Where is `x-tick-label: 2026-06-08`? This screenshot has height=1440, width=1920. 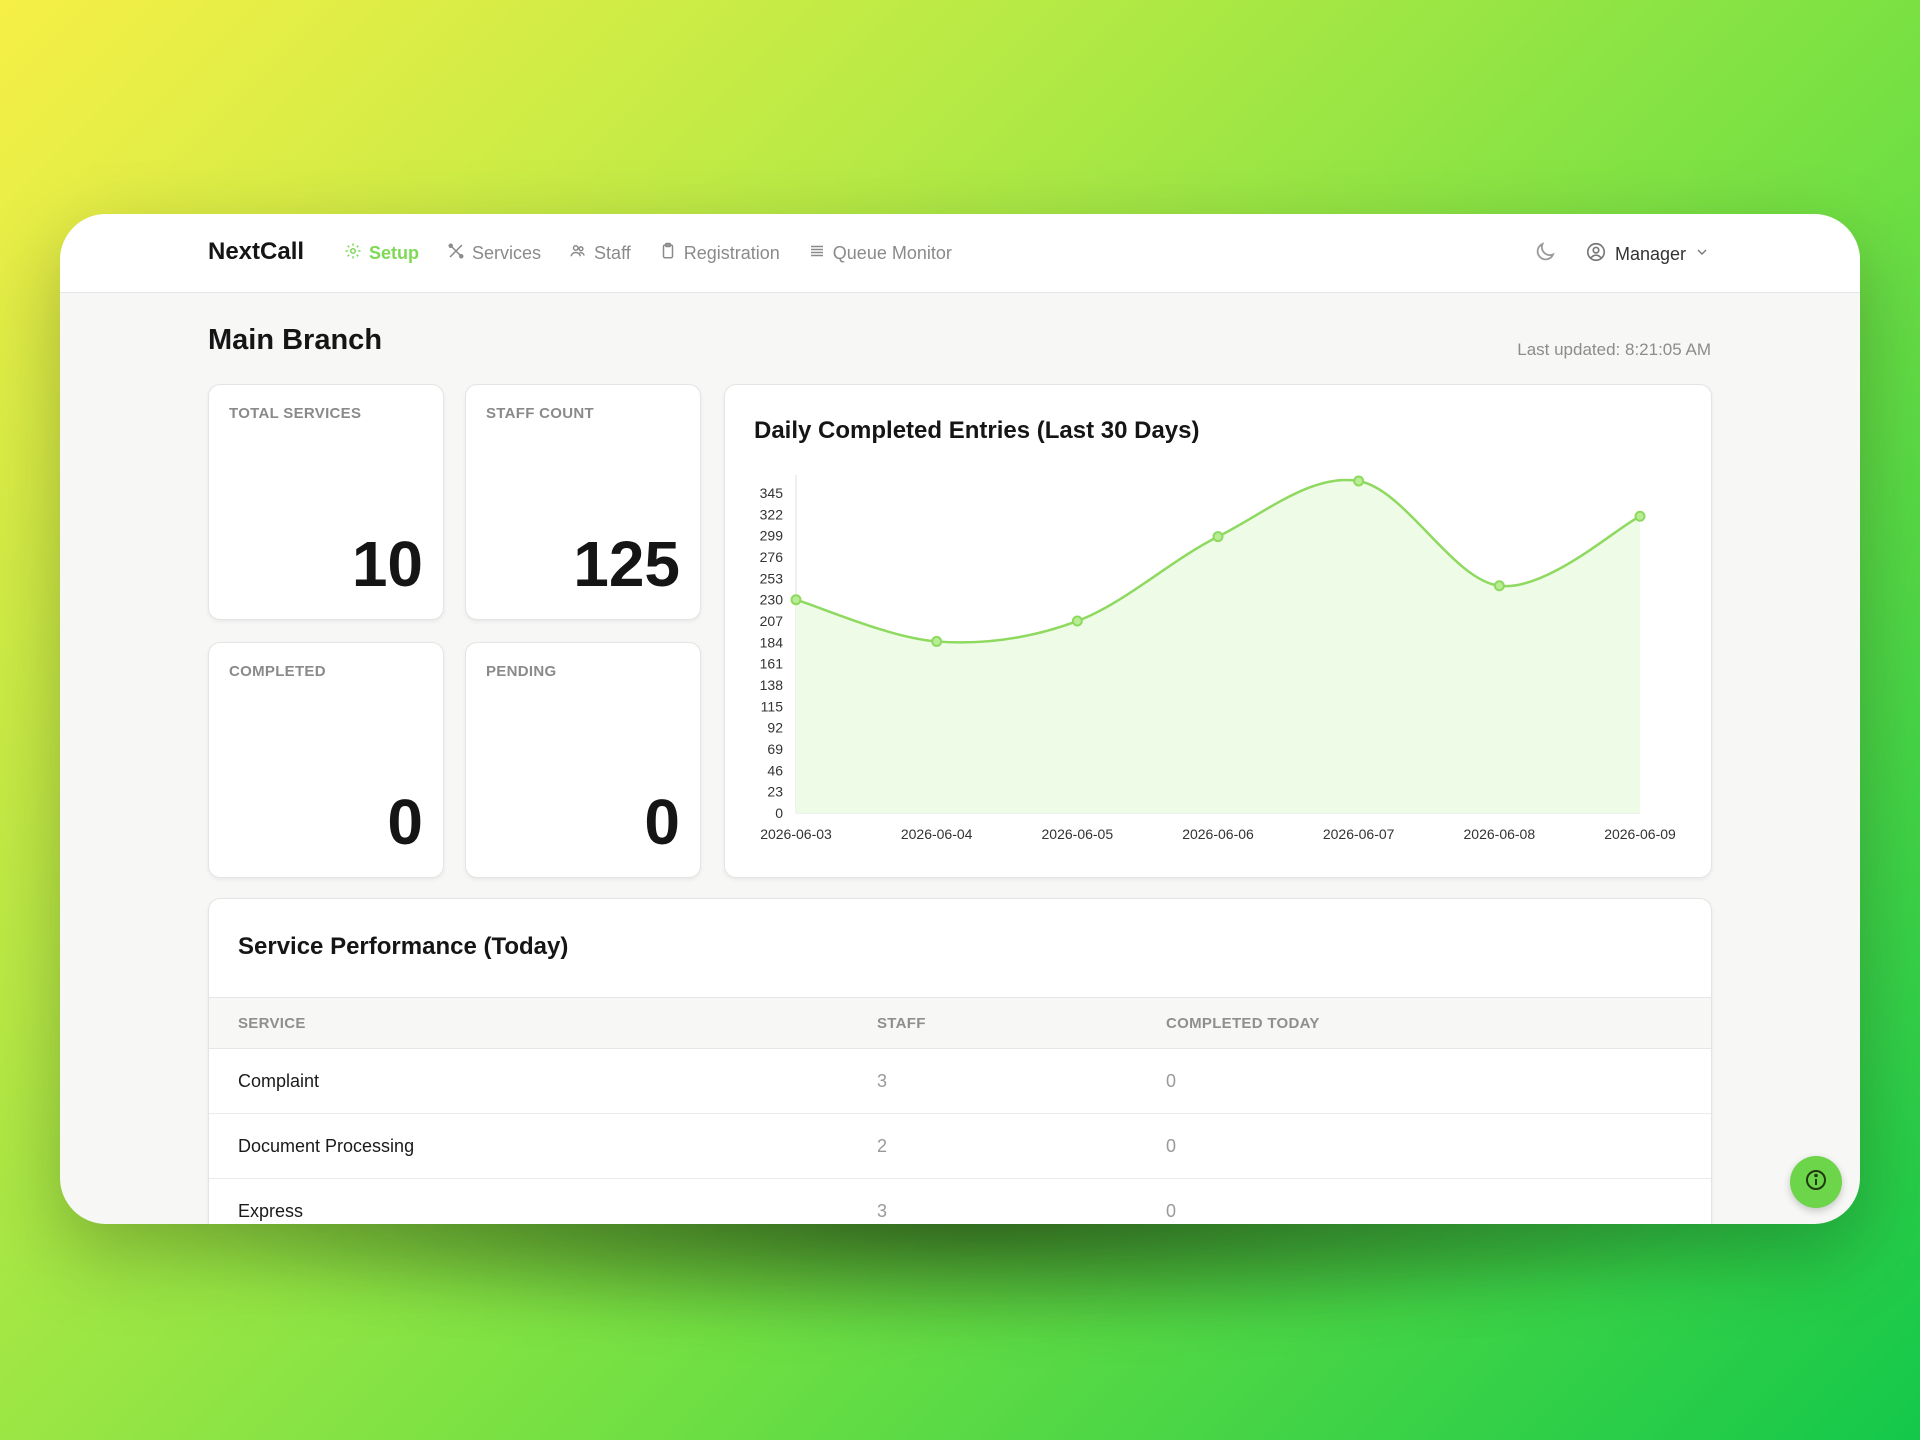 x-tick-label: 2026-06-08 is located at coordinates (1500, 834).